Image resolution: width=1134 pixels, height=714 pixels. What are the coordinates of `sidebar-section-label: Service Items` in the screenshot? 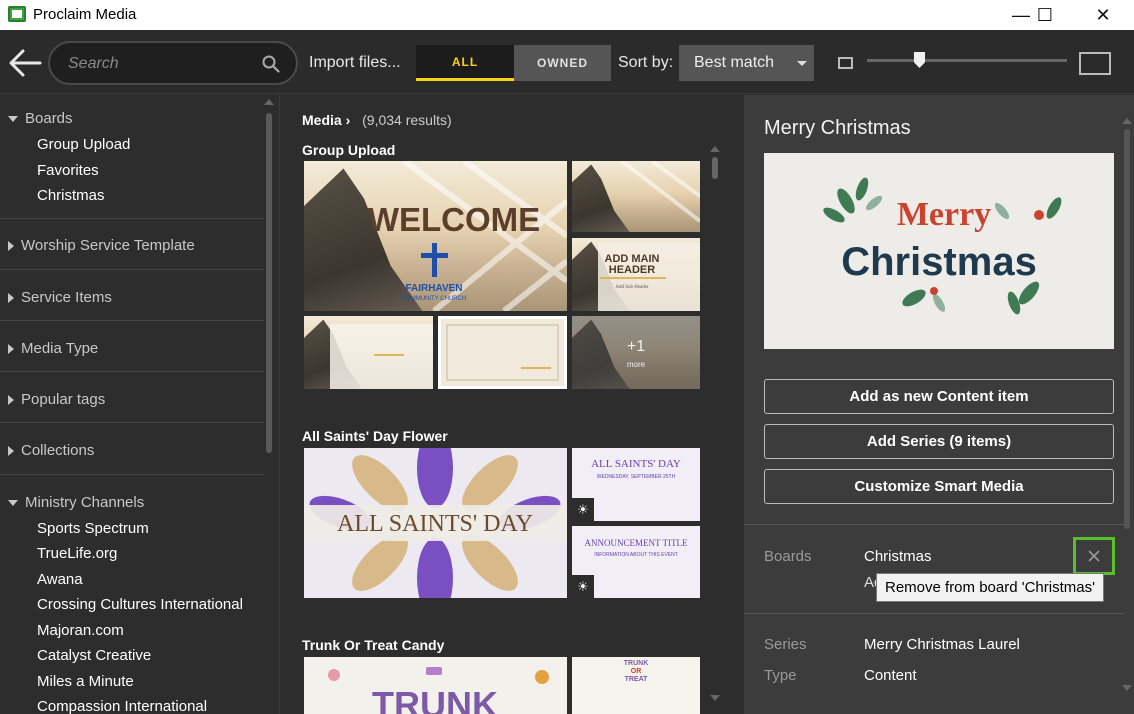 It's located at (66, 297).